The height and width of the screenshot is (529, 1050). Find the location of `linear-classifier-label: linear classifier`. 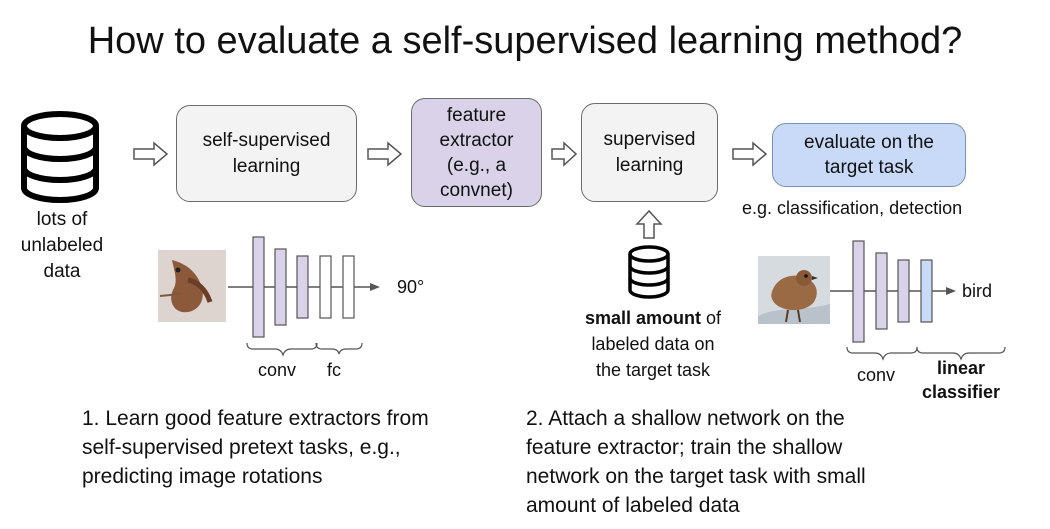

linear-classifier-label: linear classifier is located at coordinates (961, 380).